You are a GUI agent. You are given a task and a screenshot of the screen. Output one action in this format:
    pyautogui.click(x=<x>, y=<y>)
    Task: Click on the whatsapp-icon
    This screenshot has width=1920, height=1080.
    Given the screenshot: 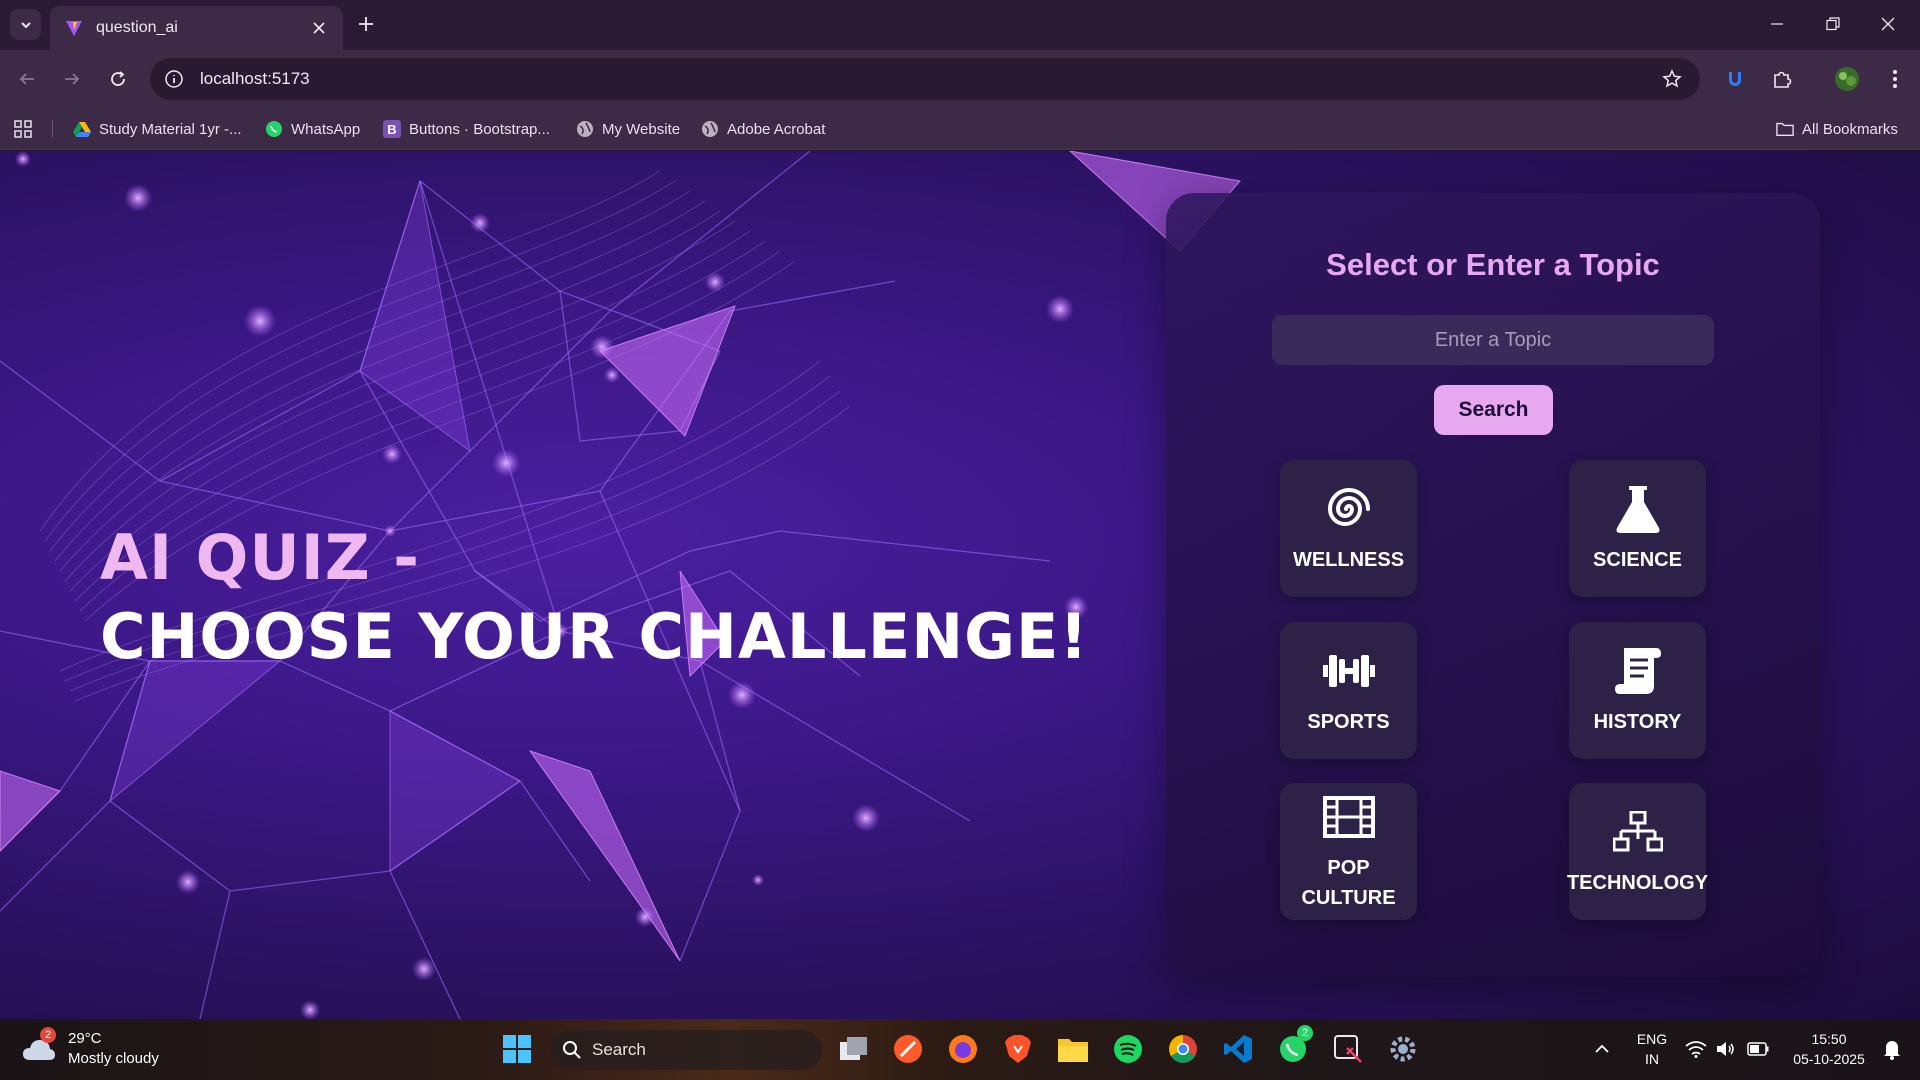 What is the action you would take?
    pyautogui.click(x=274, y=129)
    